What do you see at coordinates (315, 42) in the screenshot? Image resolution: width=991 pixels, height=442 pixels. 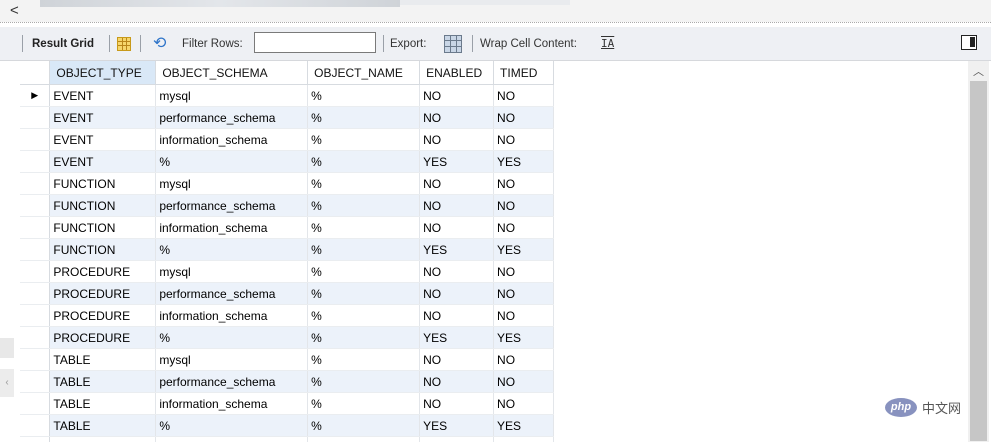 I see `filter-rows-input` at bounding box center [315, 42].